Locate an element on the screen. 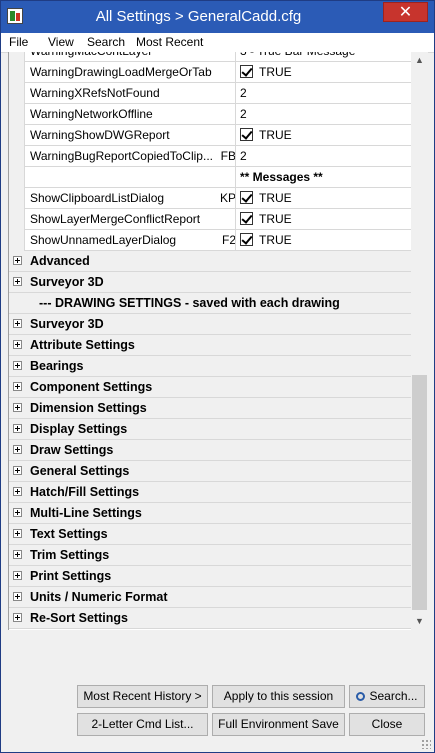 The image size is (435, 753). setting-row: WarningMacContLayer 3 - True Bar Message is located at coordinates (210, 57).